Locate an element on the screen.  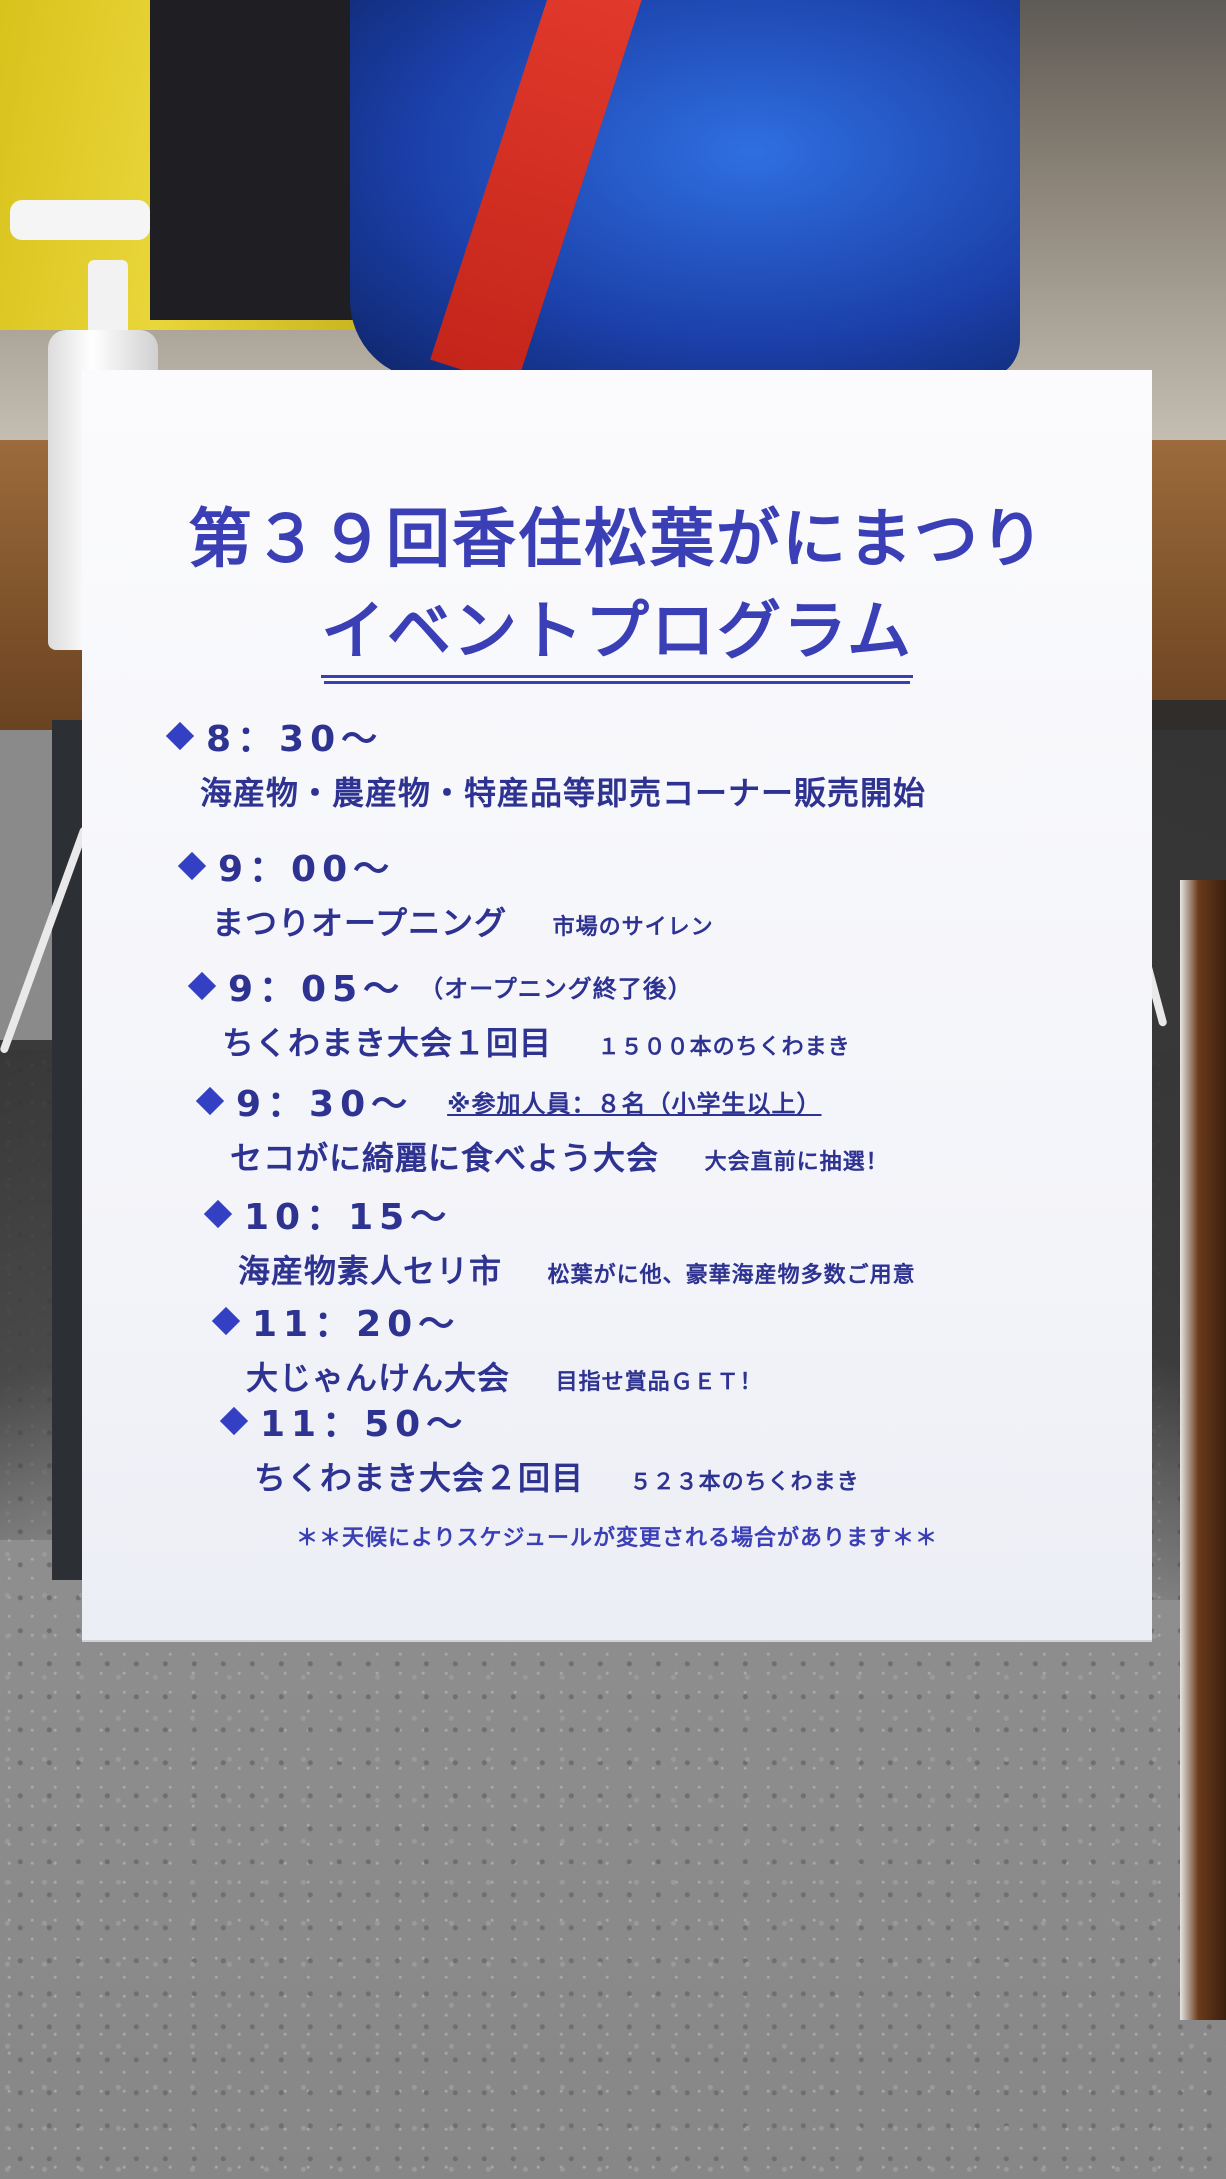
schedule-note: 市場のサイレン is located at coordinates (633, 927).